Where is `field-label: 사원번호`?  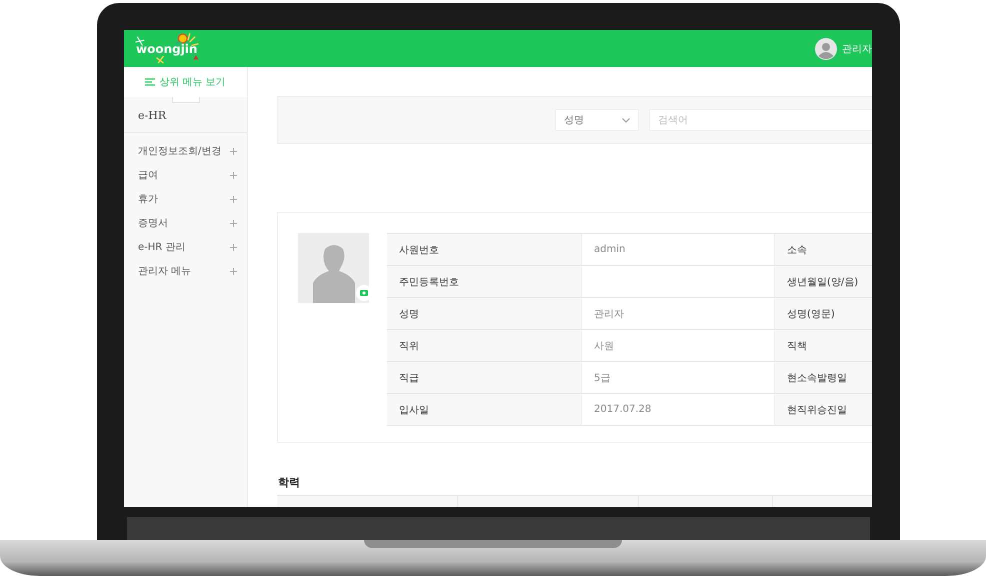 field-label: 사원번호 is located at coordinates (484, 249).